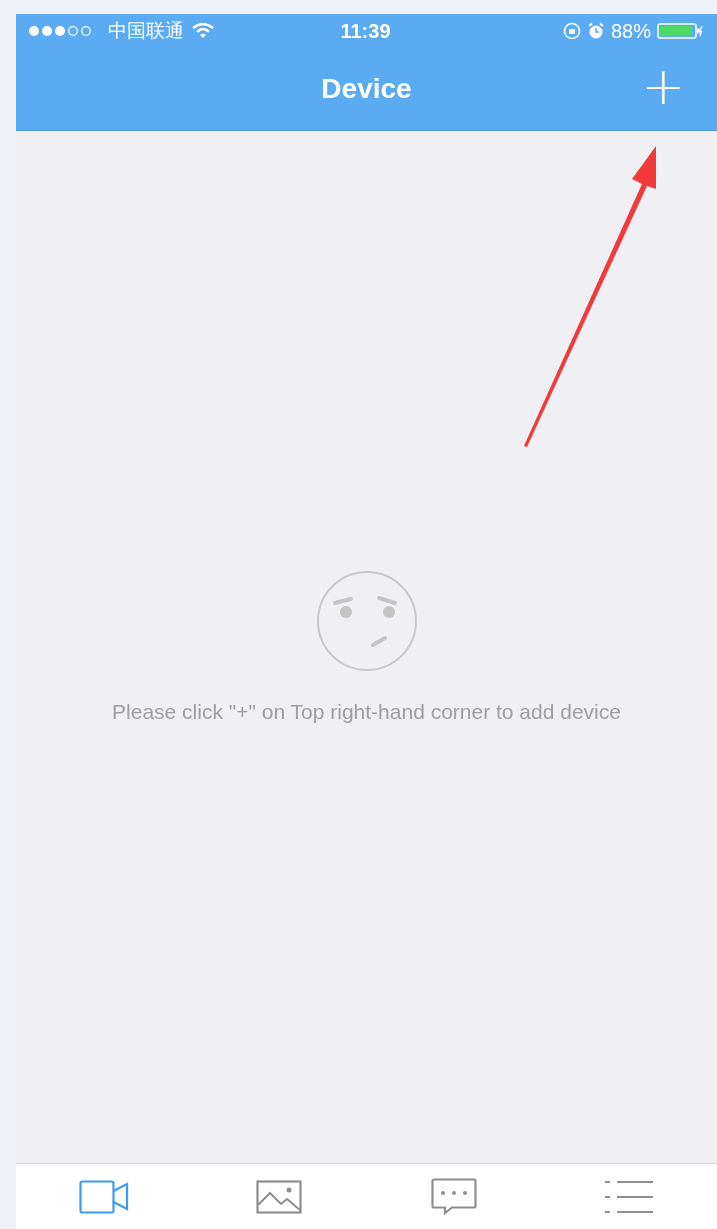 The width and height of the screenshot is (717, 1229). I want to click on add-button: +, so click(663, 86).